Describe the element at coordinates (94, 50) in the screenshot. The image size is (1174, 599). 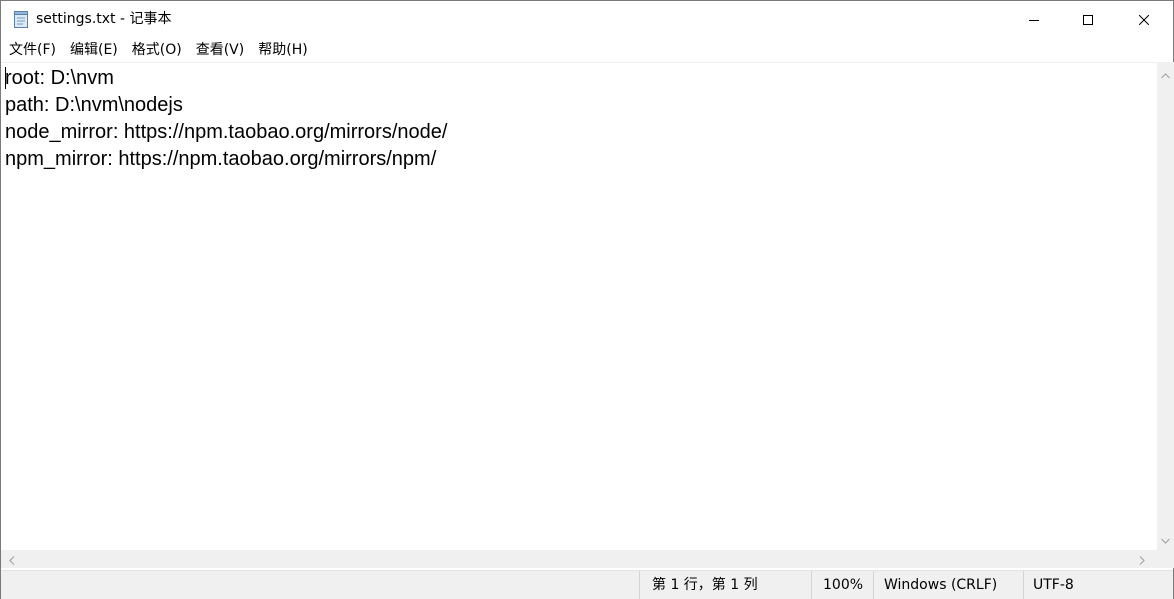
I see `menu-edit: 编辑(E)` at that location.